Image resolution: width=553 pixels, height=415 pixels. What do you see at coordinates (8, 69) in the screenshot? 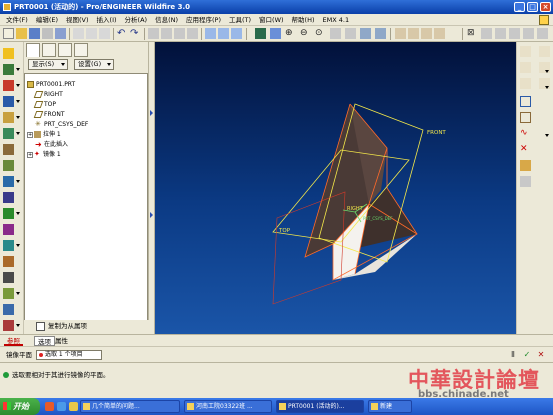
I see `datum-plane-tool-icon` at bounding box center [8, 69].